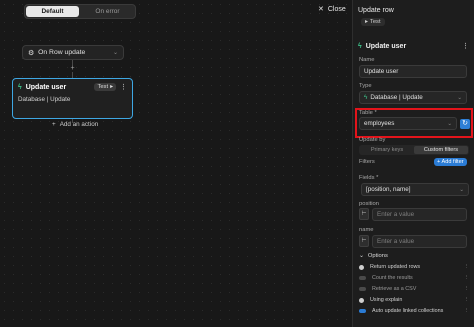 The image size is (474, 327). I want to click on close-button: ✕ Close, so click(332, 9).